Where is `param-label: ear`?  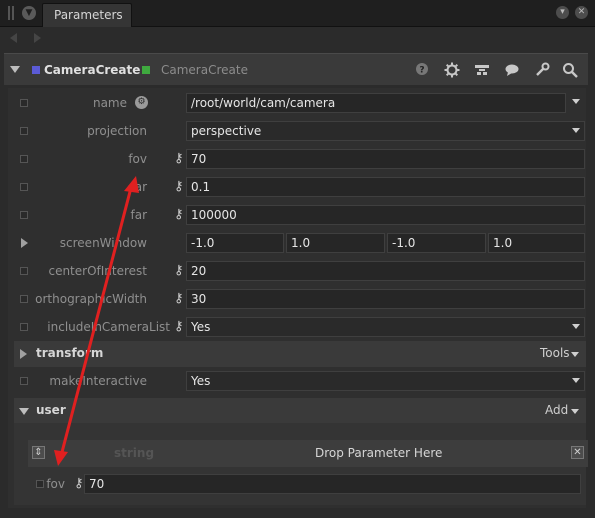
param-label: ear is located at coordinates (137, 187).